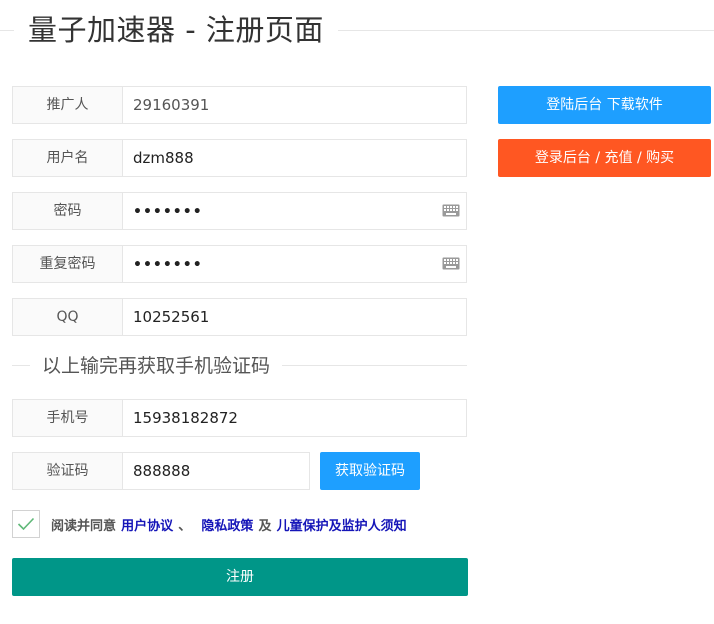 This screenshot has width=714, height=624. I want to click on phone-input: 15938182872, so click(294, 418).